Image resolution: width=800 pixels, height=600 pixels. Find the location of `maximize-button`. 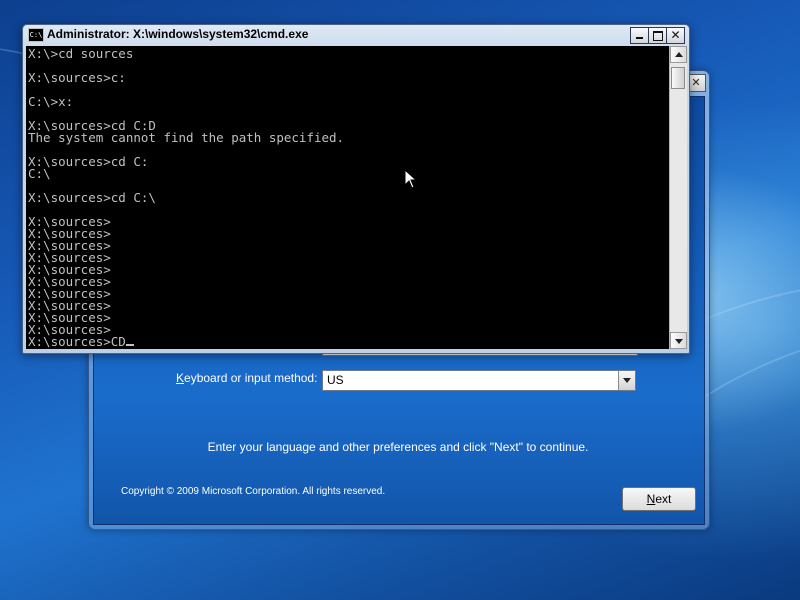

maximize-button is located at coordinates (657, 35).